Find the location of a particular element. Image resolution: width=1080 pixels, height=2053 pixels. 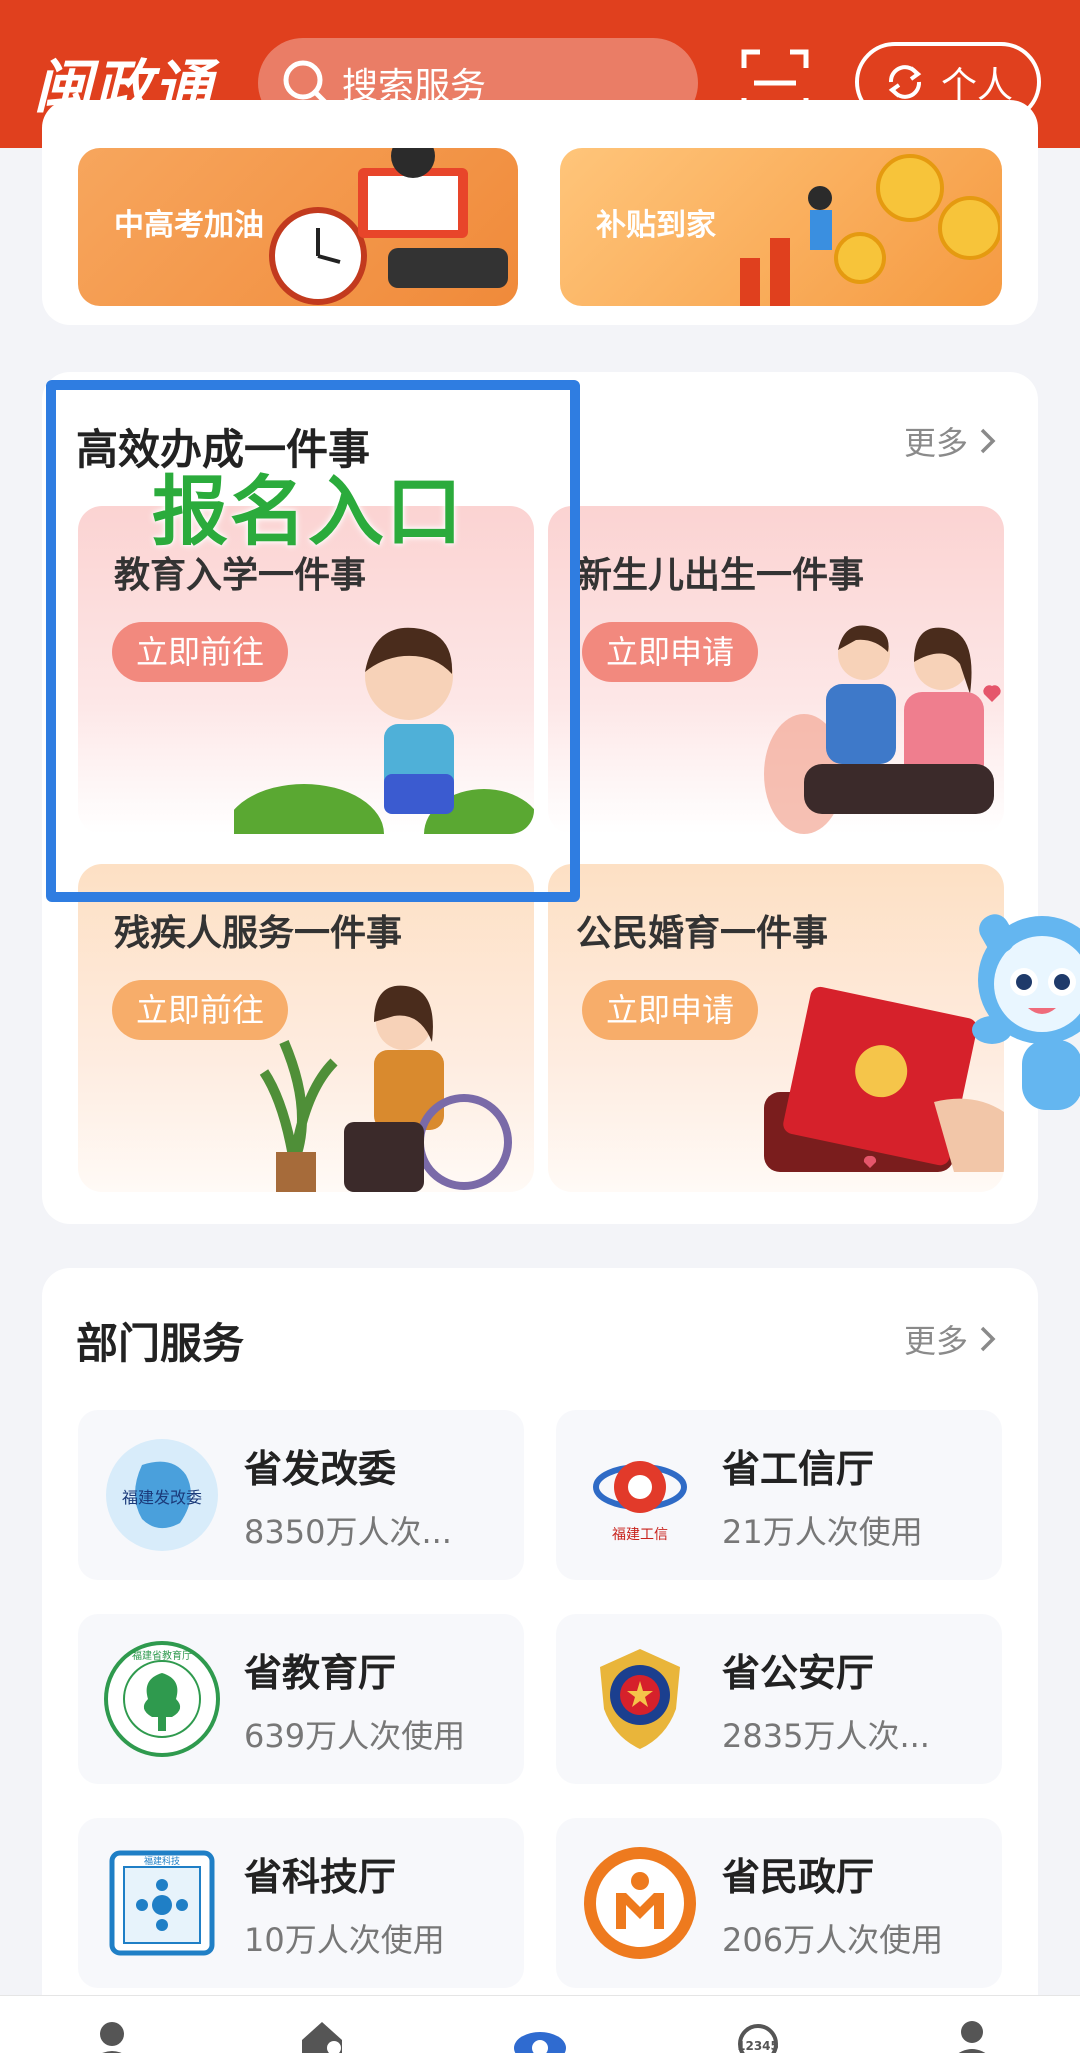

tile-disability-services: 残疾人服务一件事 立即前往 is located at coordinates (306, 1028).